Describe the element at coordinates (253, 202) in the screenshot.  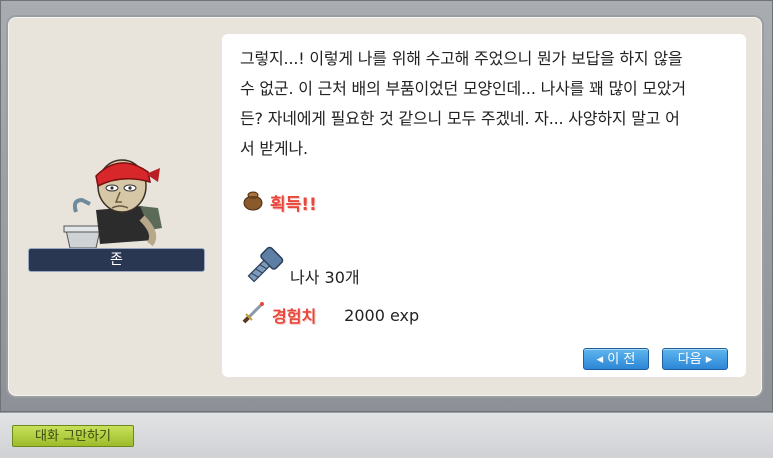
I see `bag-icon` at that location.